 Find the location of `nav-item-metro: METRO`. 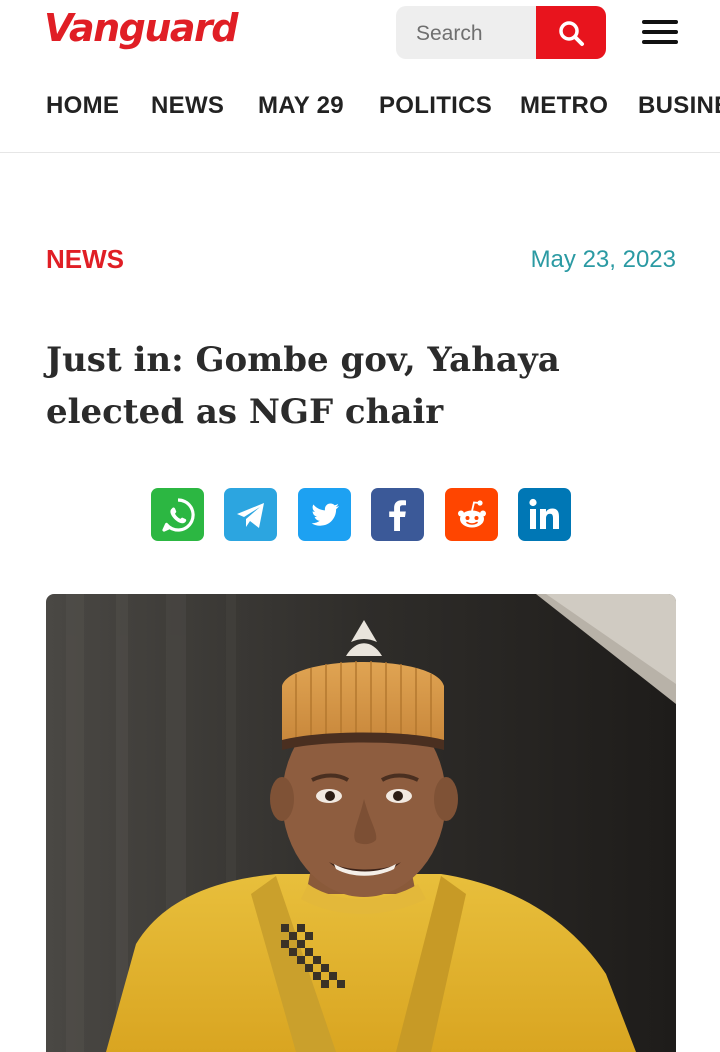

nav-item-metro: METRO is located at coordinates (564, 106).